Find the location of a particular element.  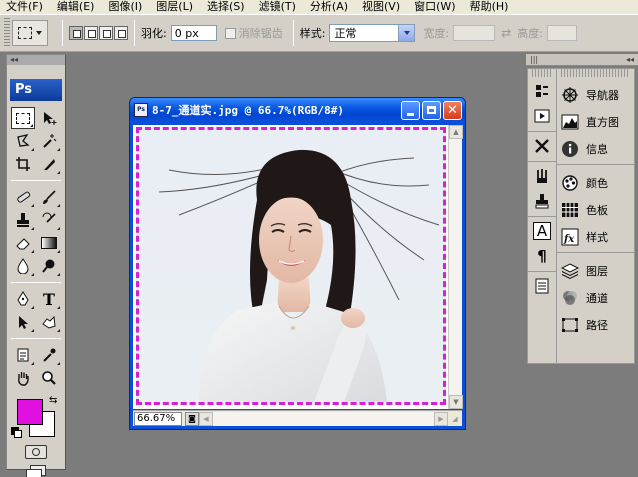

menu-edit: 编辑(E) is located at coordinates (76, 7).